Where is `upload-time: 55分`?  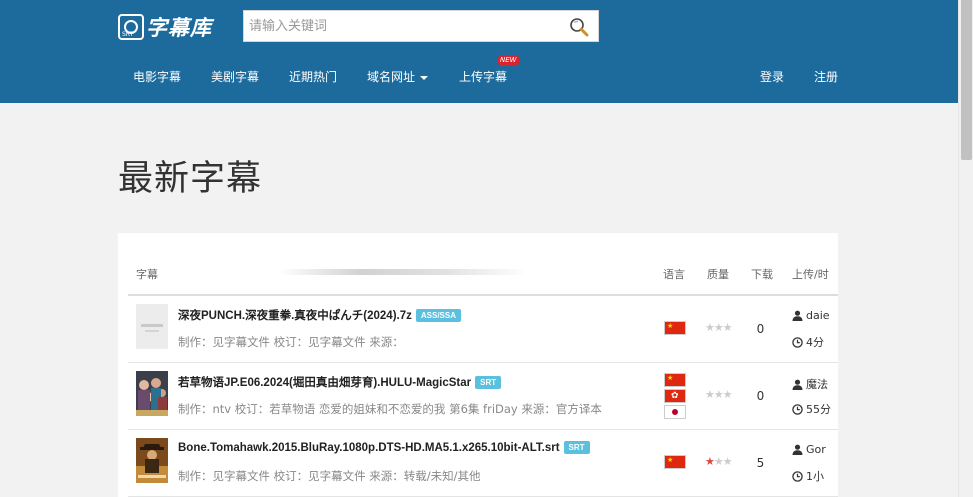 upload-time: 55分 is located at coordinates (811, 409).